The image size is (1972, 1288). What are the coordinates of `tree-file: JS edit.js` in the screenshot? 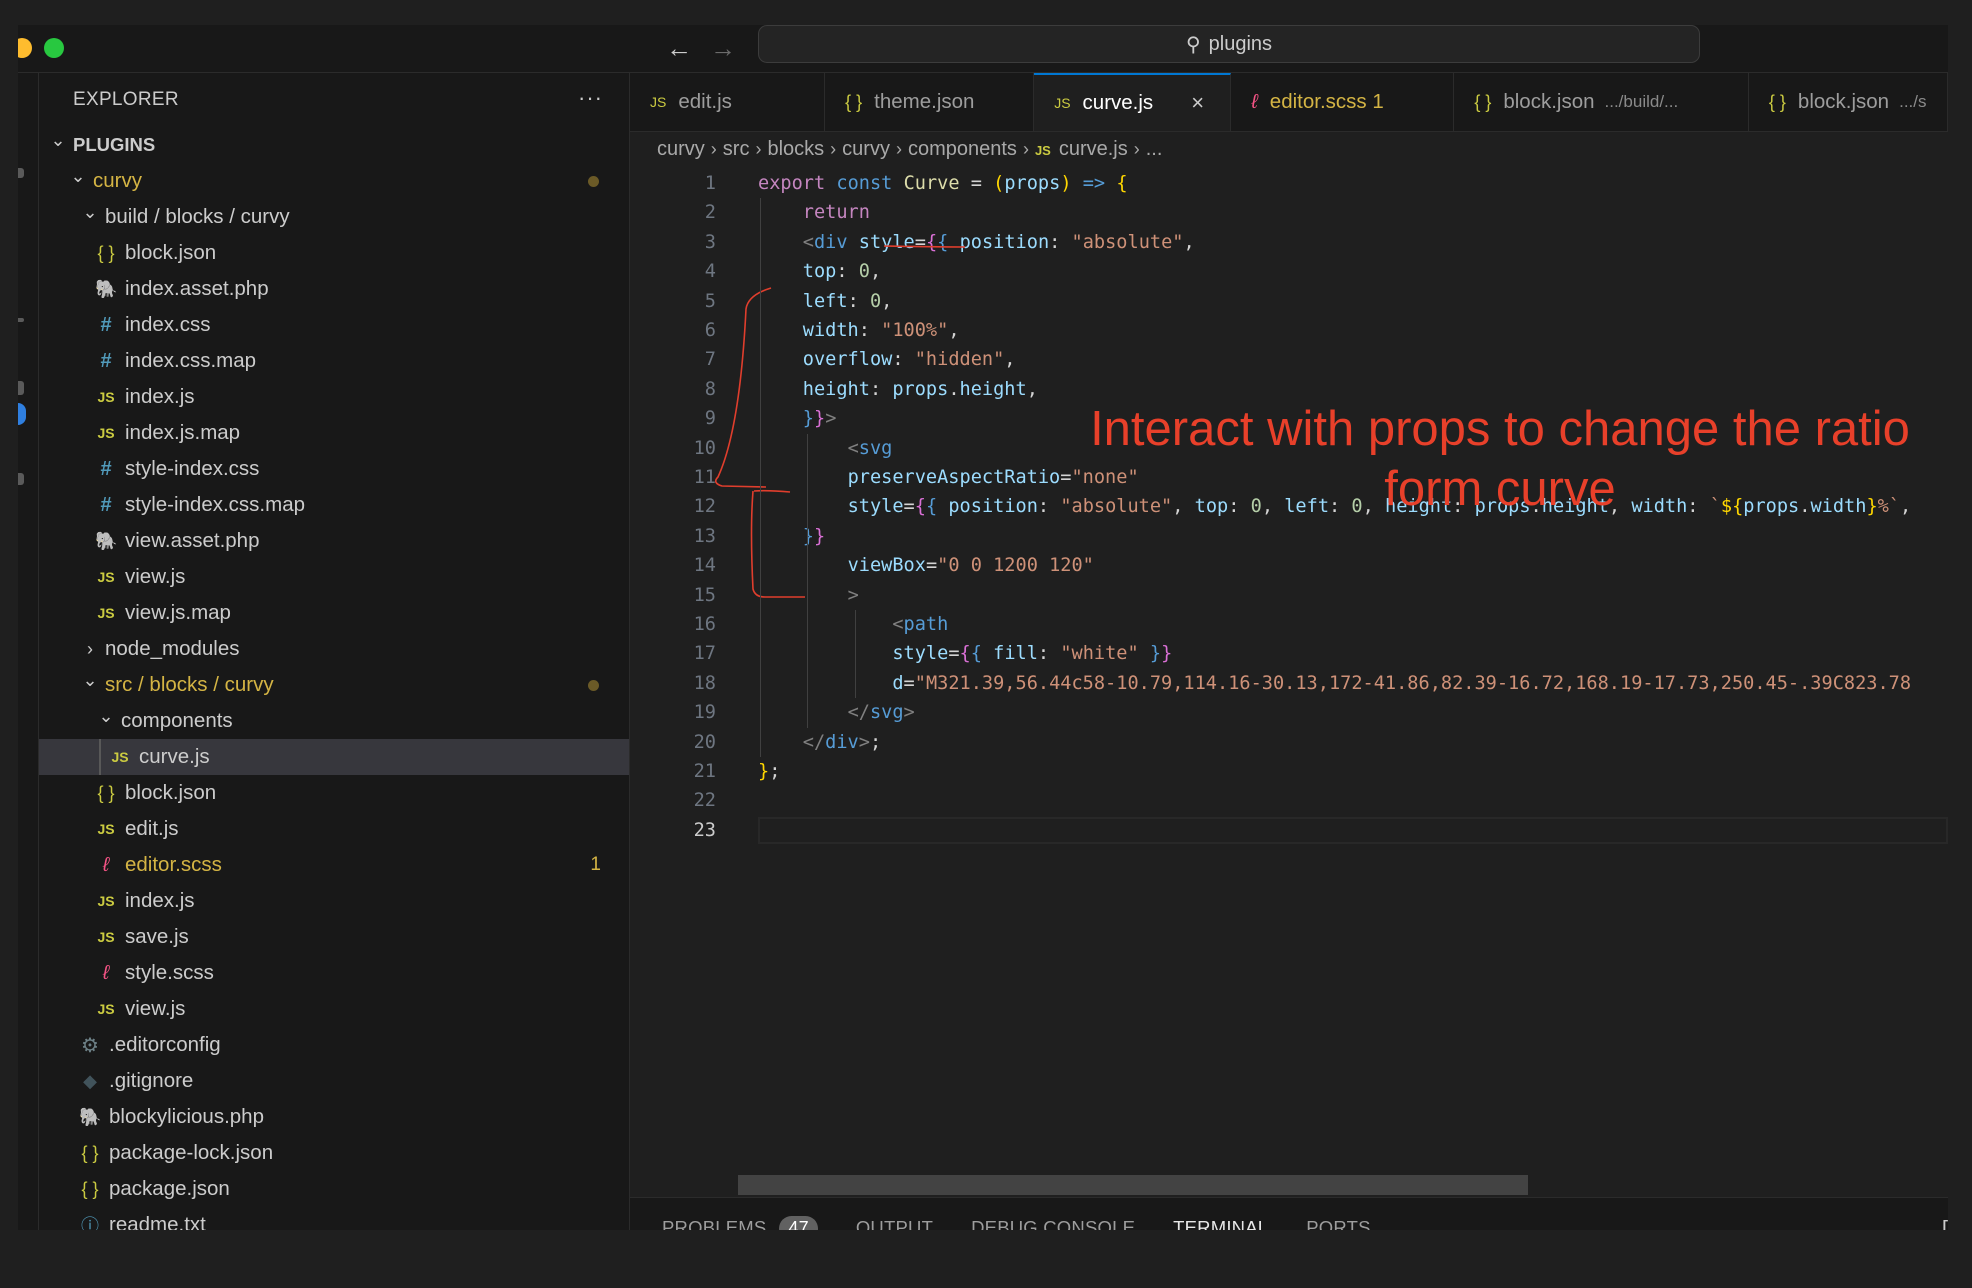 It's located at (334, 829).